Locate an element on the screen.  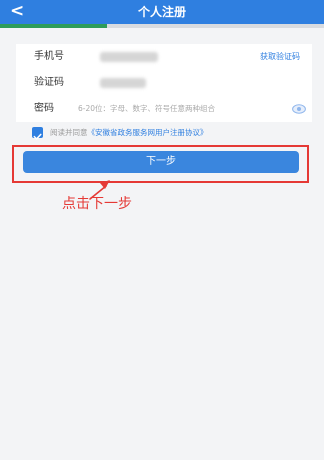
header: < 个人注册 is located at coordinates (162, 12).